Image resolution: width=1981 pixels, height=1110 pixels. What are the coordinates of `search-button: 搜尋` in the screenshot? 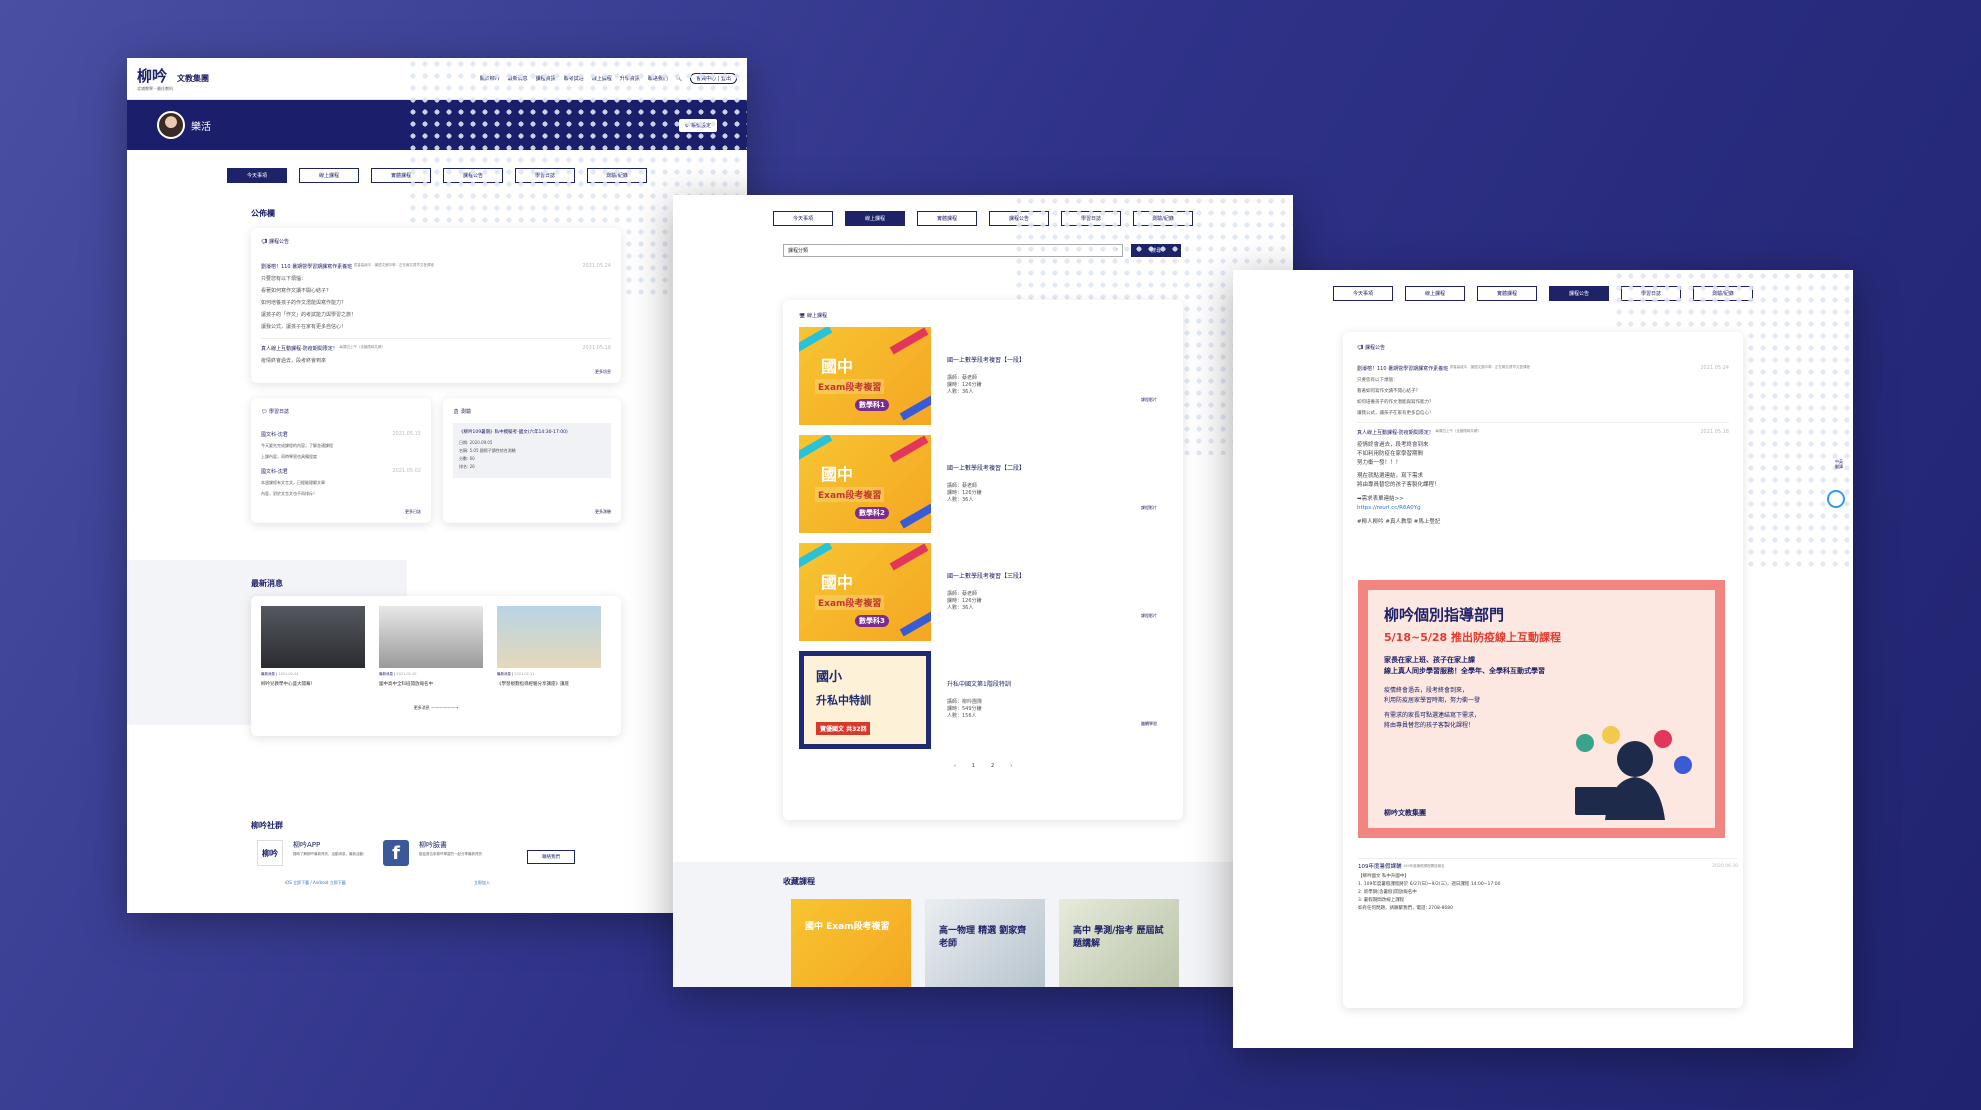 It's located at (1156, 250).